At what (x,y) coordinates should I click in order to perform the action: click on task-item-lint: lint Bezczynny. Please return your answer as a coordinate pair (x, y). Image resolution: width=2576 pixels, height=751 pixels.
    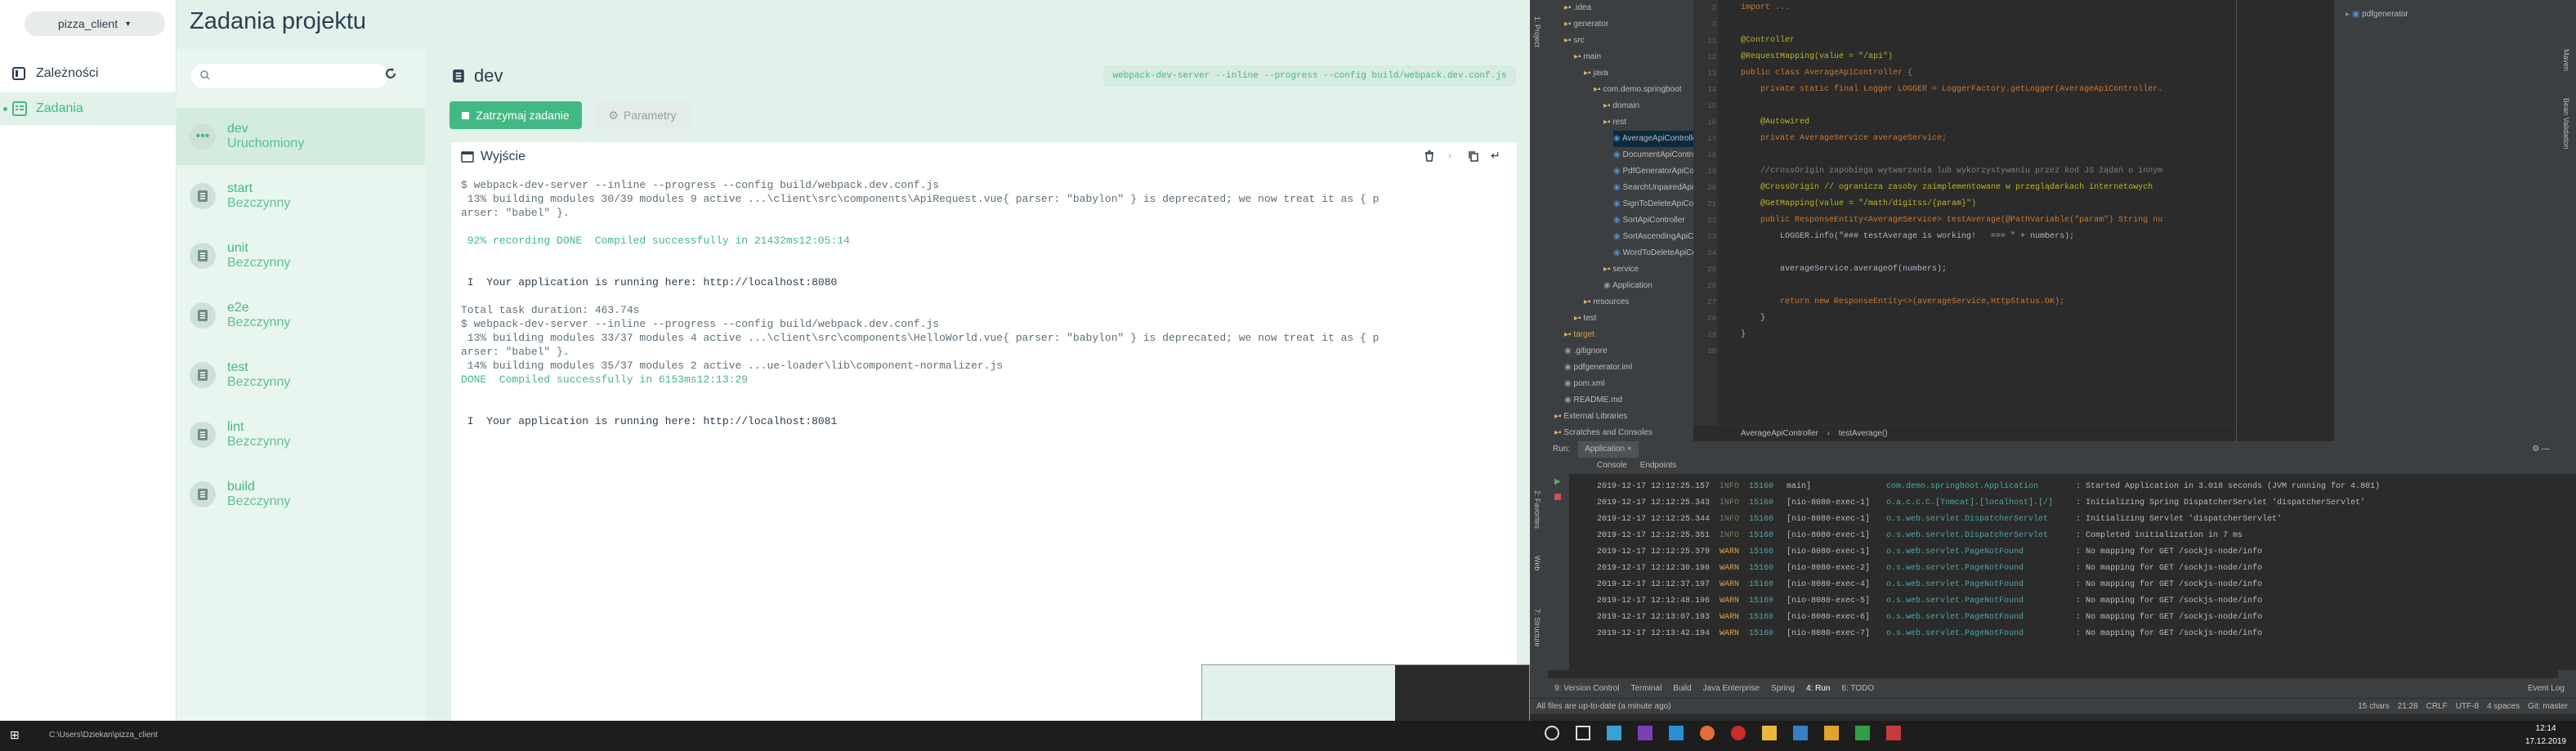
    Looking at the image, I should click on (301, 434).